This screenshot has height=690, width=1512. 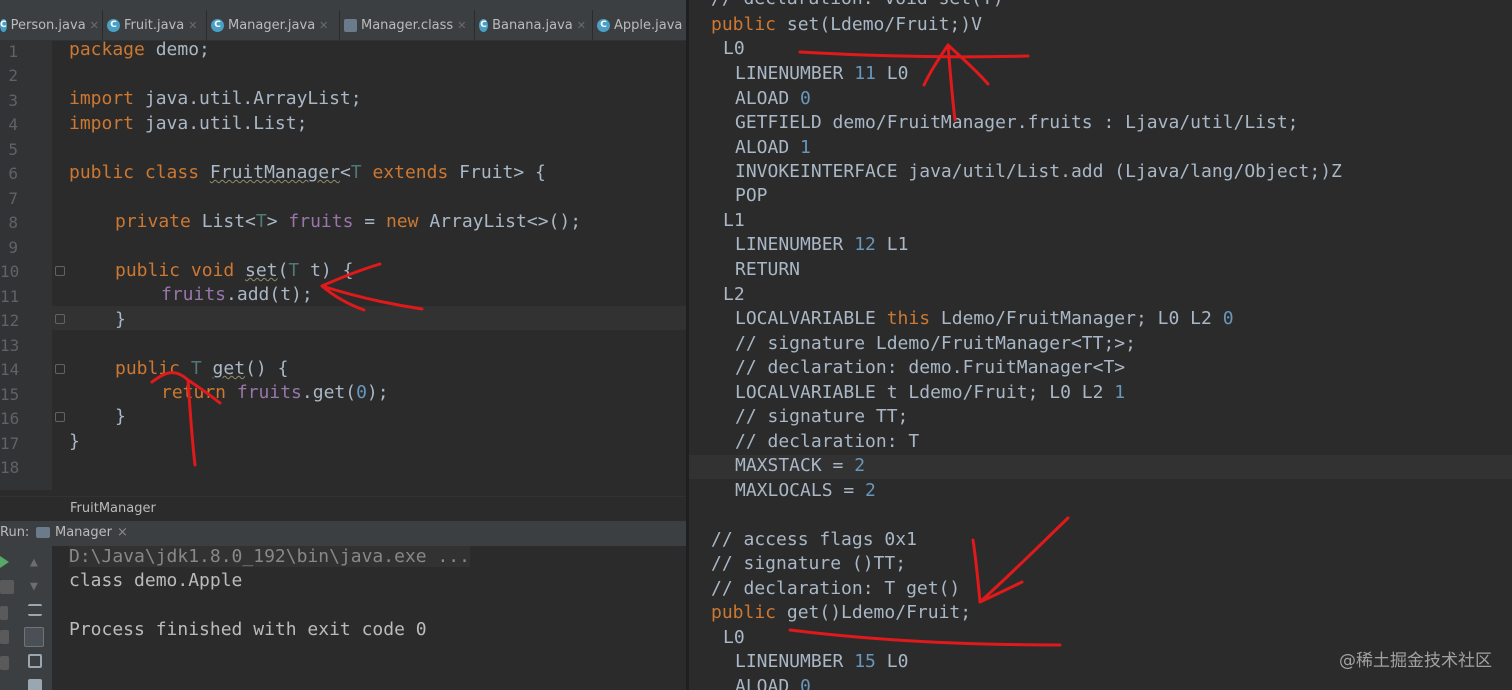 I want to click on watermark: @稀土掘金技术社区, so click(x=1415, y=661).